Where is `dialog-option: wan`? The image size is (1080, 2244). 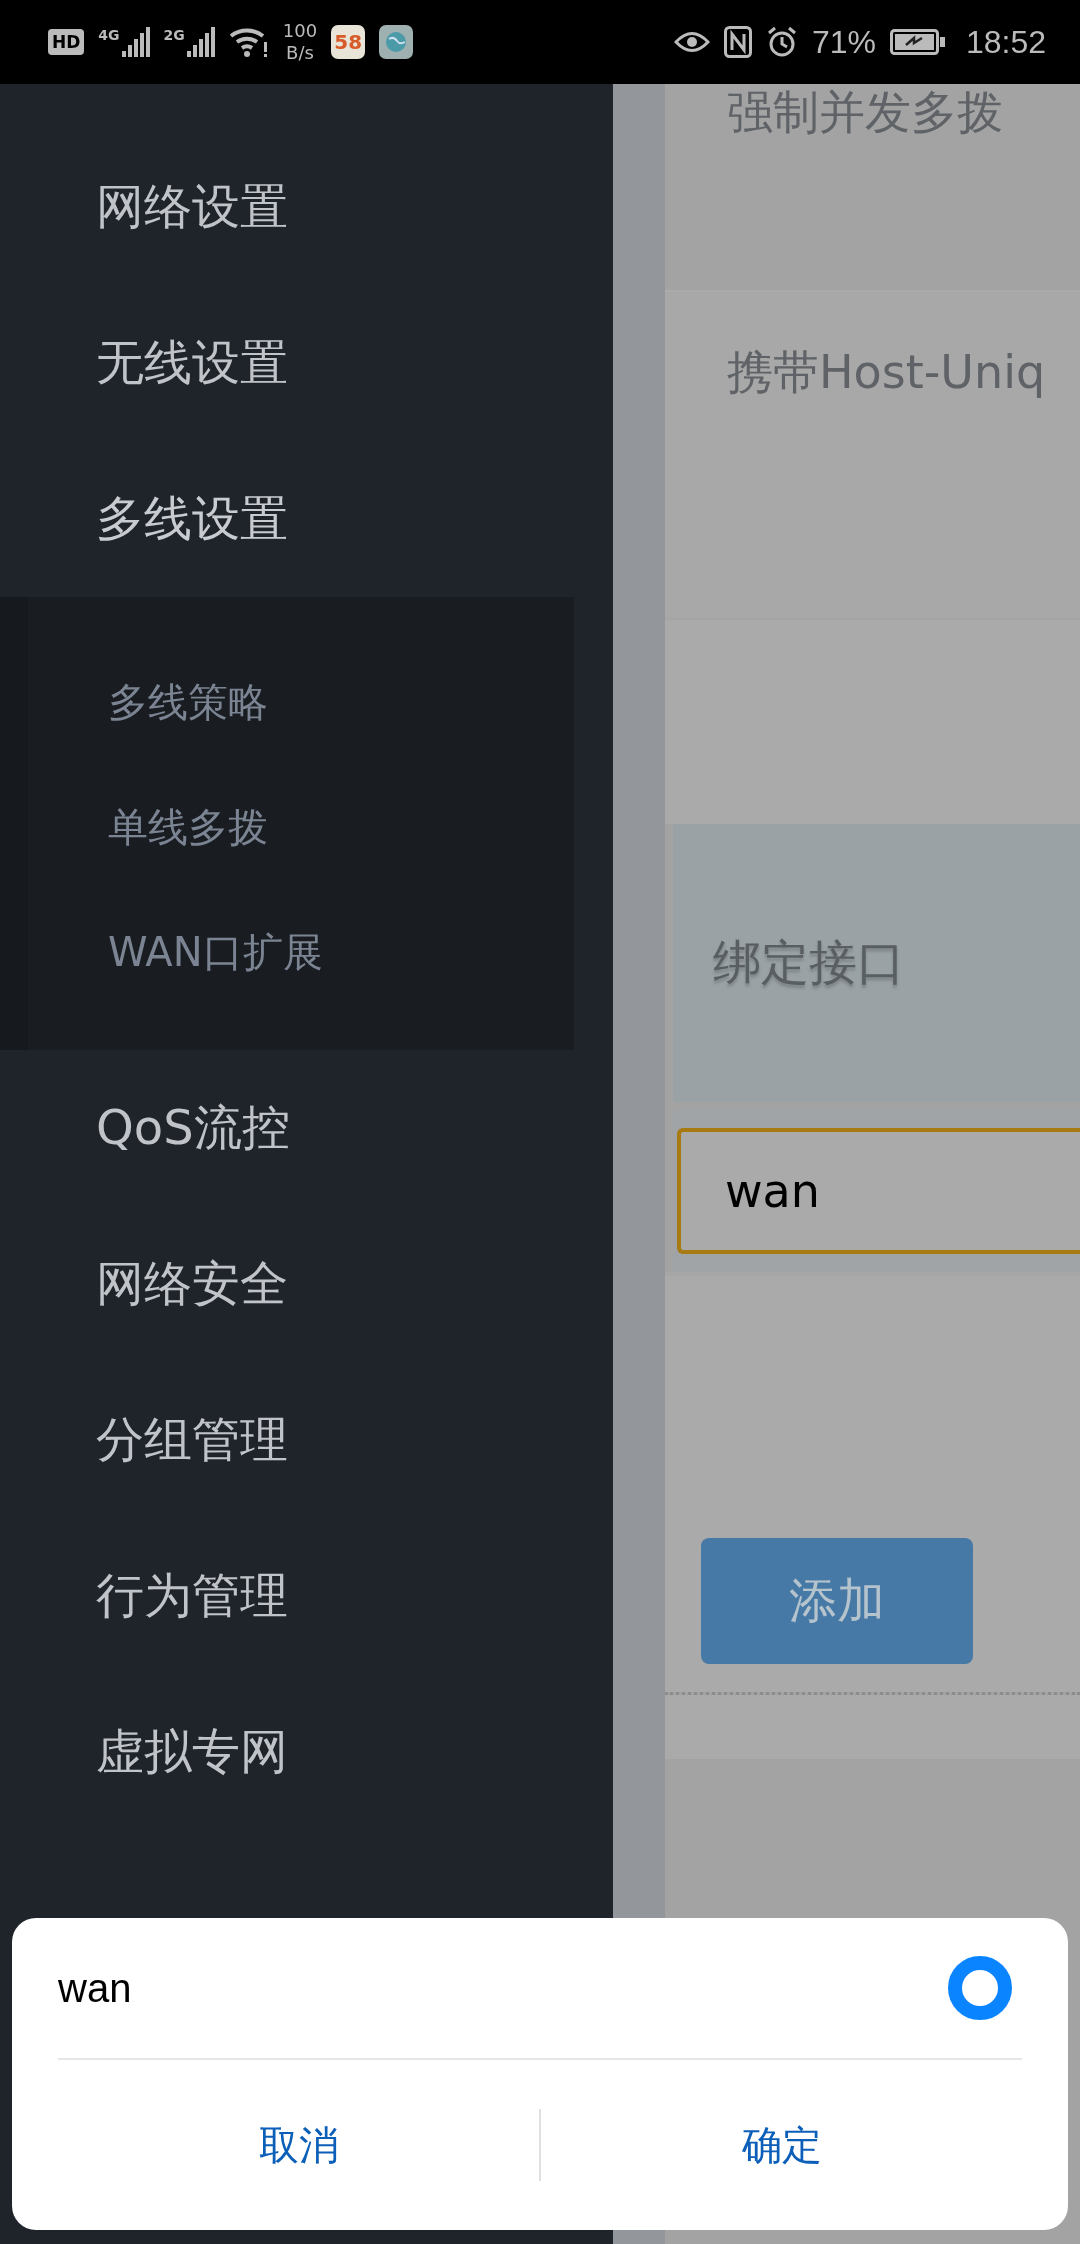
dialog-option: wan is located at coordinates (540, 1989).